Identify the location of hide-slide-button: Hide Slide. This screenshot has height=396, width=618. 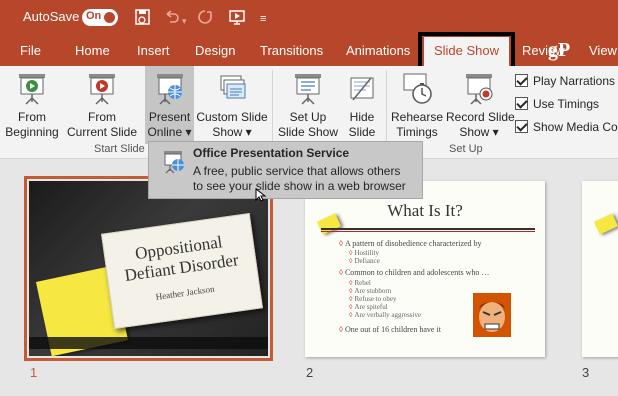
(362, 105).